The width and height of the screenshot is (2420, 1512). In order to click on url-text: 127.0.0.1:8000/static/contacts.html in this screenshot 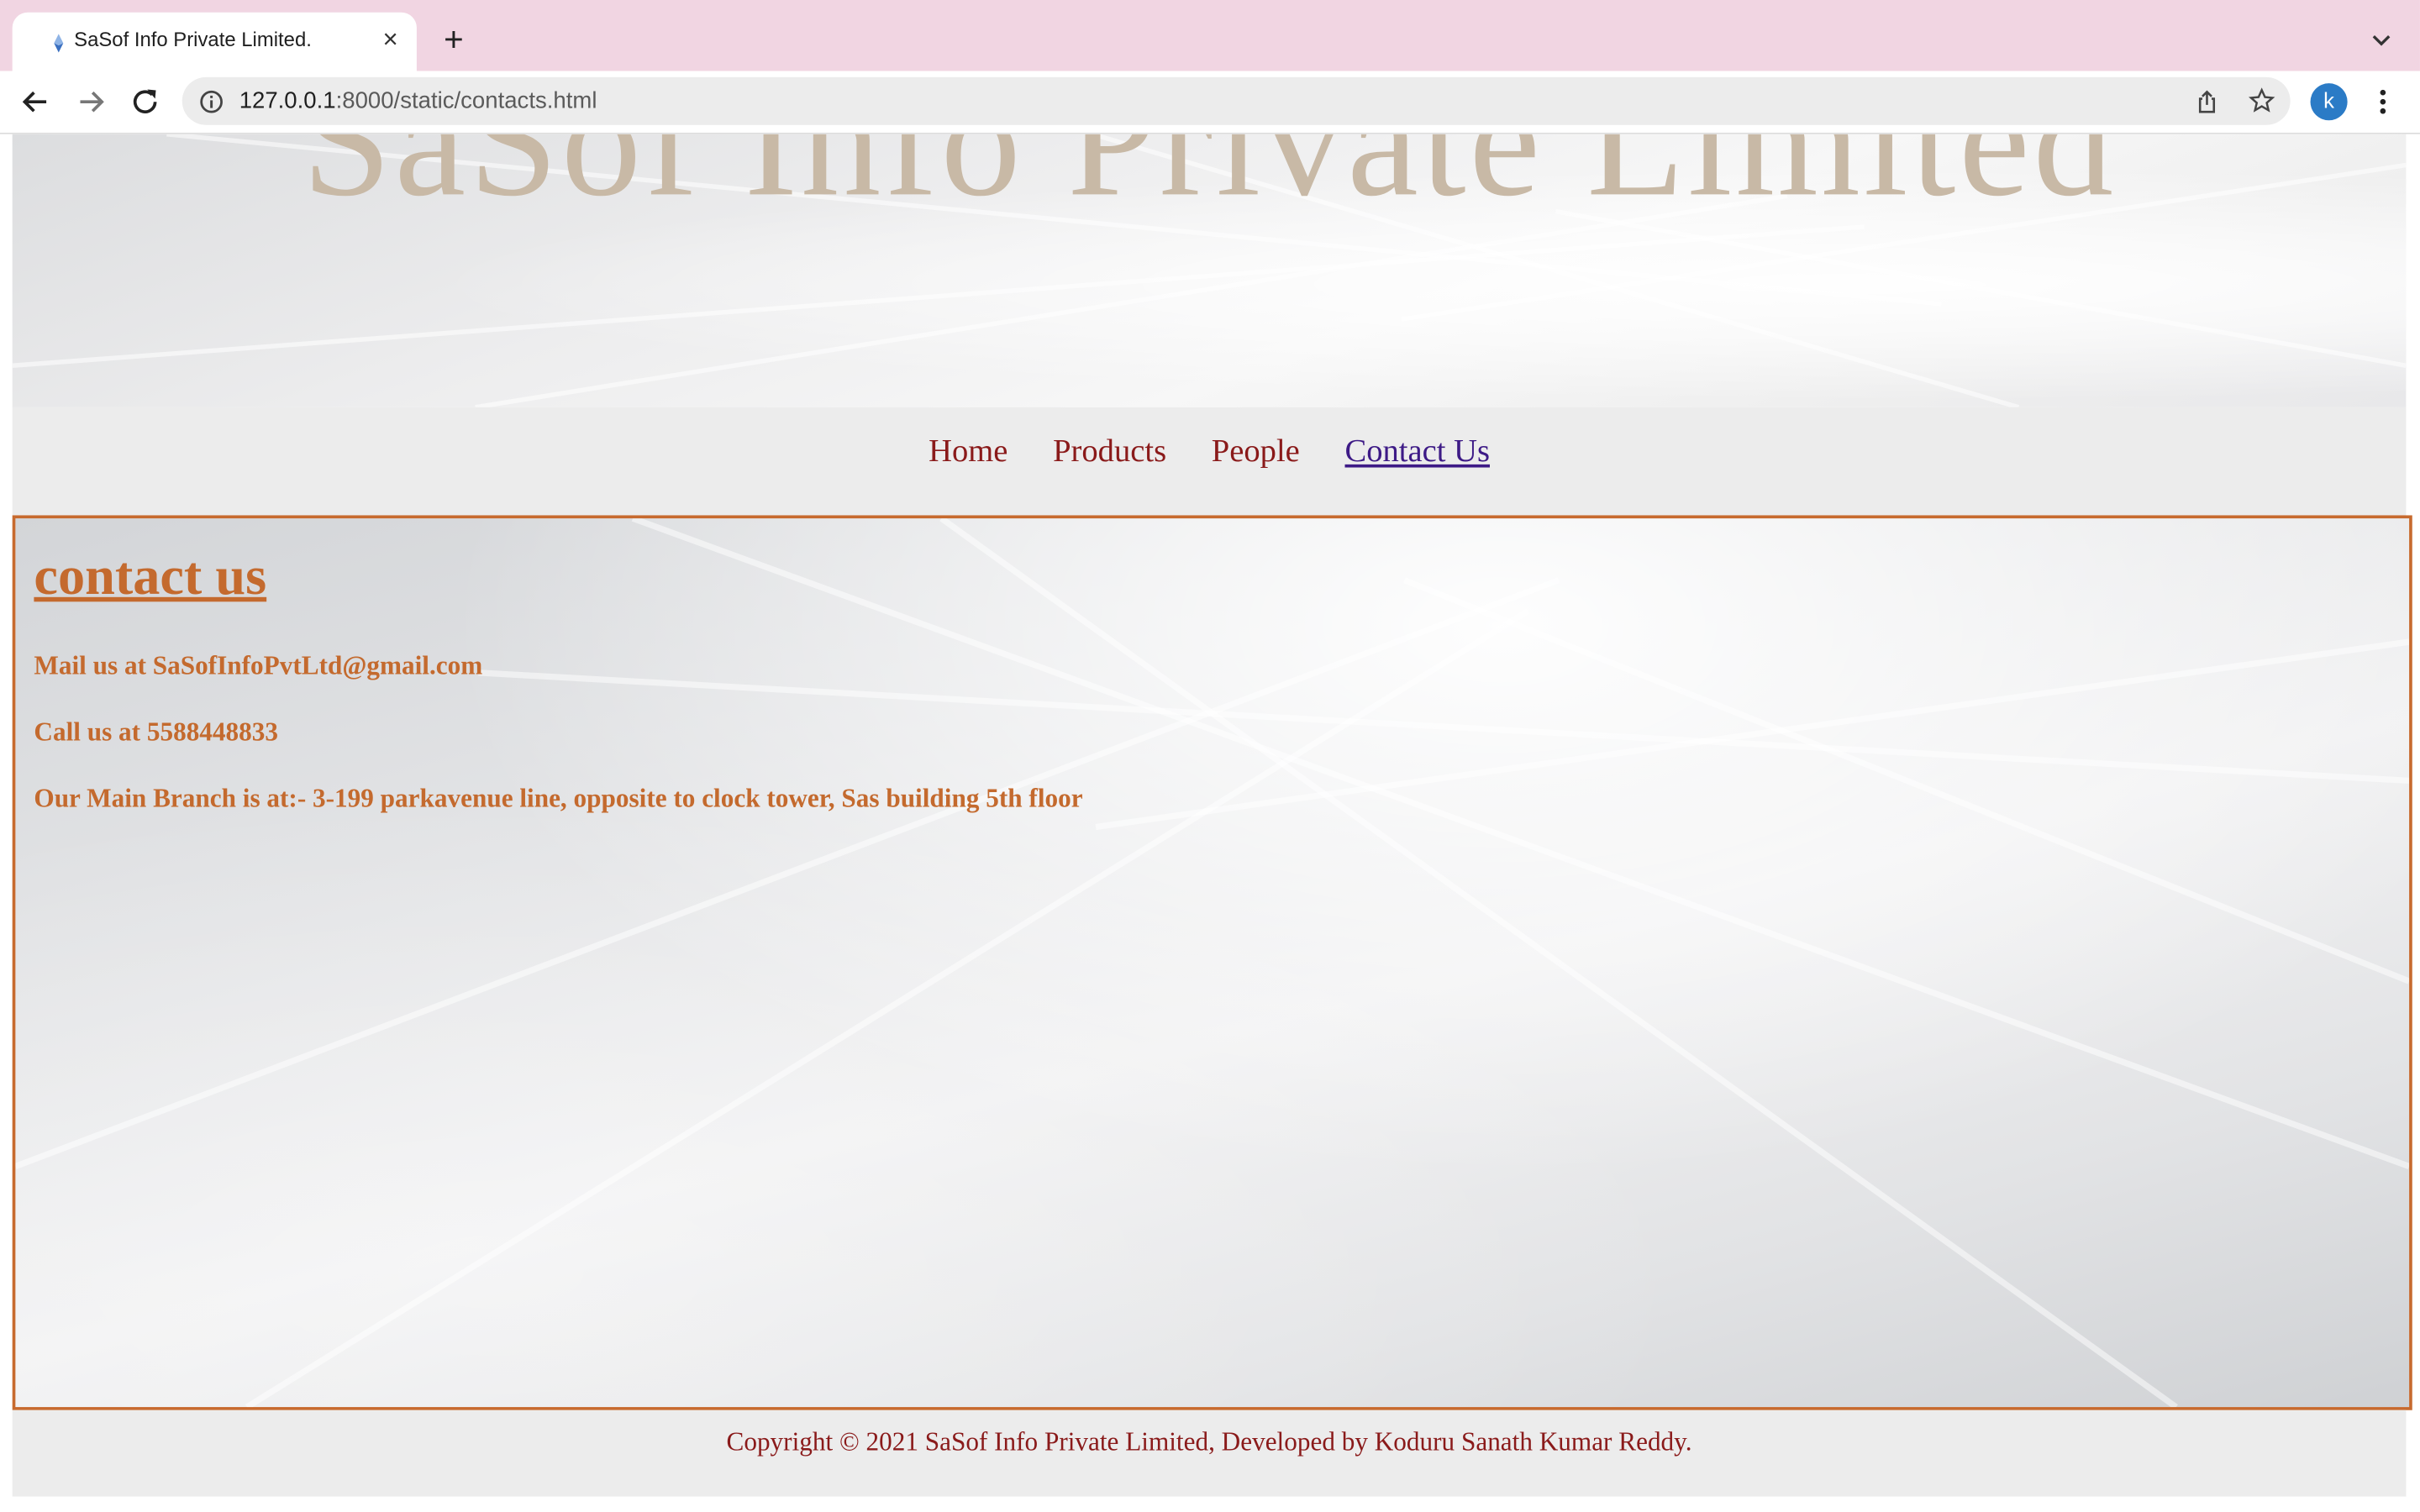, I will do `click(418, 101)`.